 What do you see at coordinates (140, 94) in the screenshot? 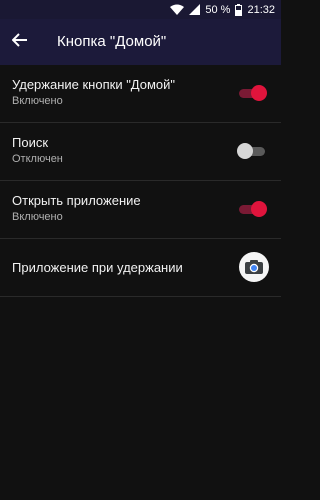
I see `setting-home-hold: Удержание кнопки "Домой" Включено` at bounding box center [140, 94].